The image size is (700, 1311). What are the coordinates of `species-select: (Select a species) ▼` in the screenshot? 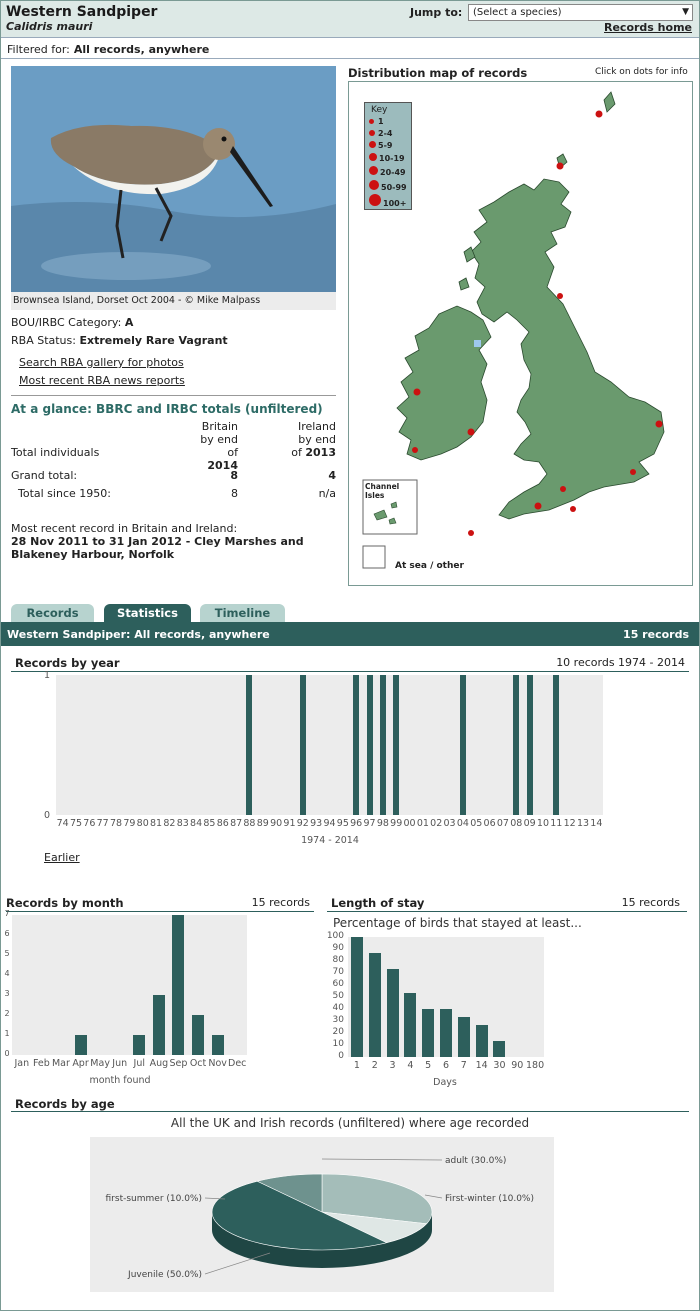 It's located at (580, 12).